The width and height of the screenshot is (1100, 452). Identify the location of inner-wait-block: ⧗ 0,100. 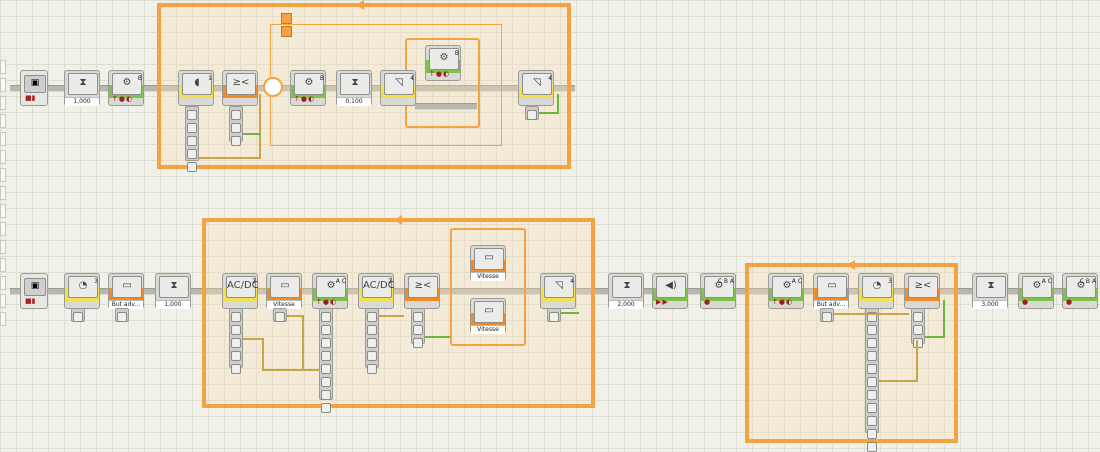
(354, 88).